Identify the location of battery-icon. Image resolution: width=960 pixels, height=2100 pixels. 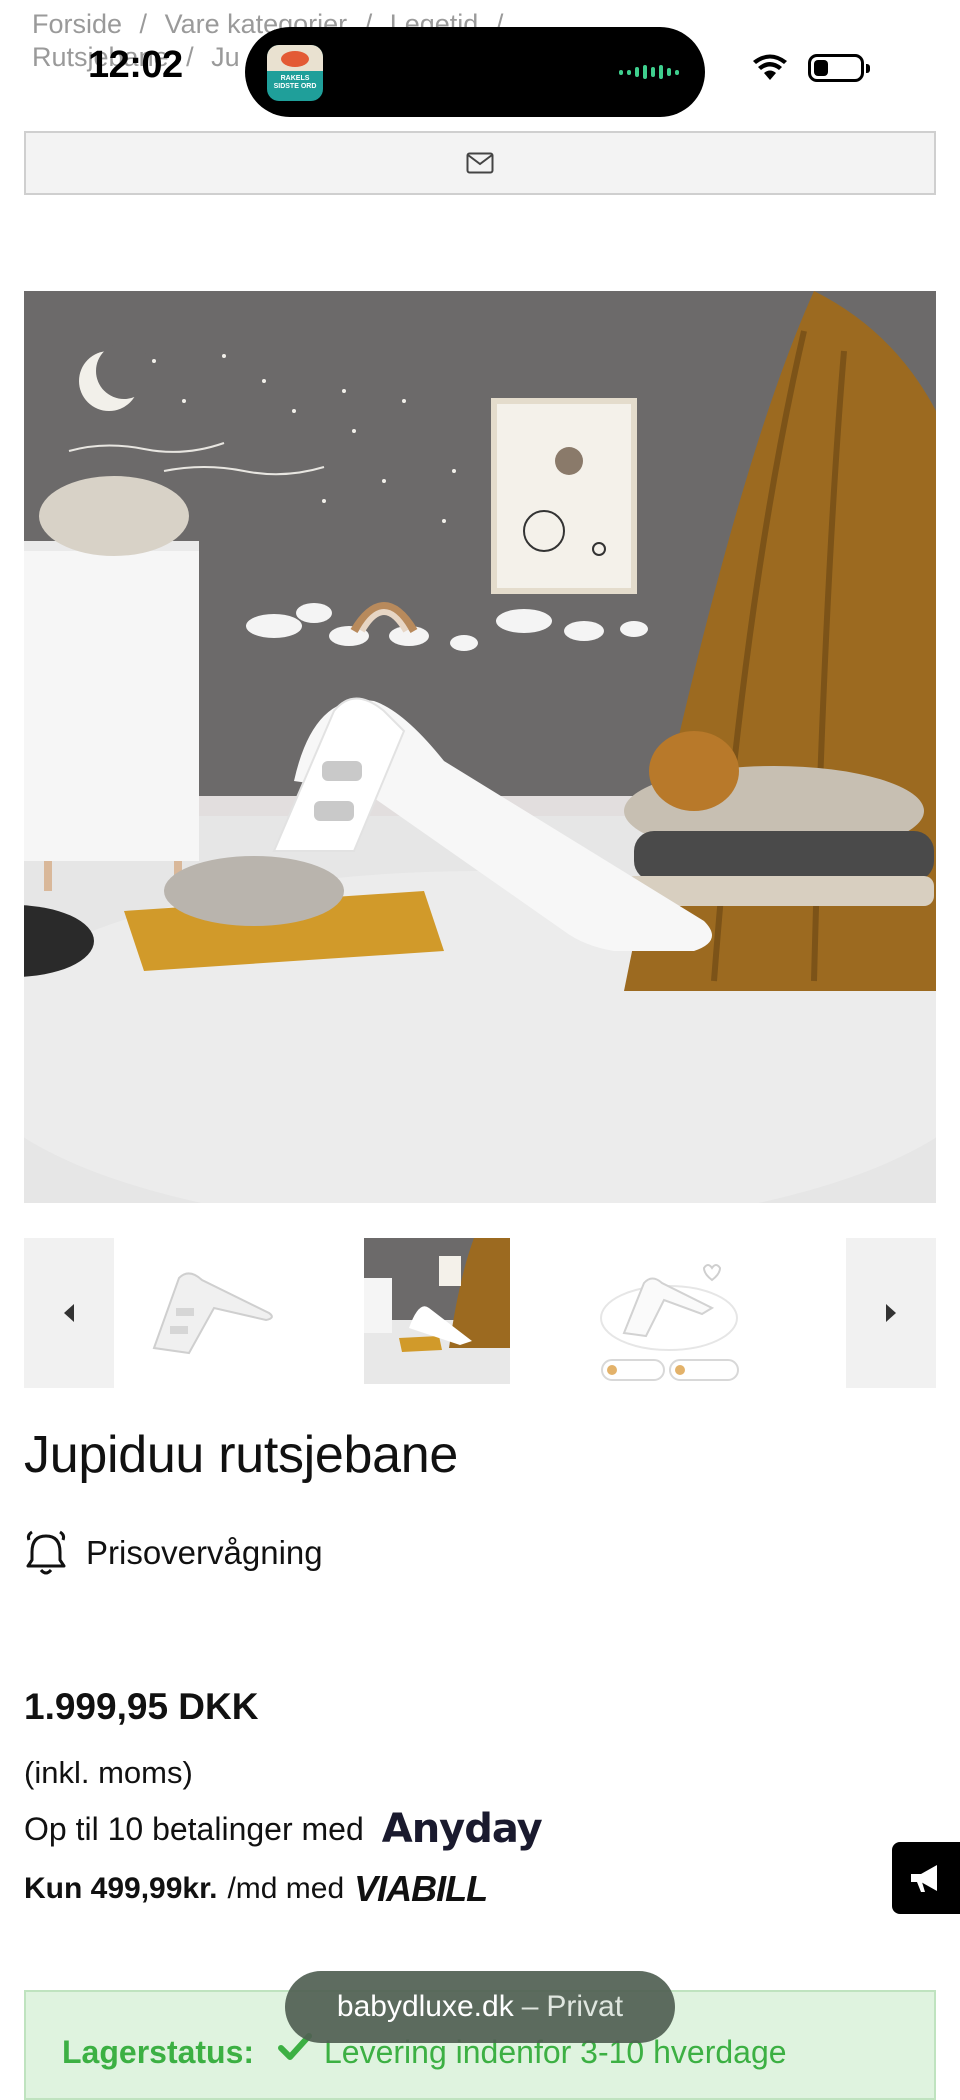
(839, 68).